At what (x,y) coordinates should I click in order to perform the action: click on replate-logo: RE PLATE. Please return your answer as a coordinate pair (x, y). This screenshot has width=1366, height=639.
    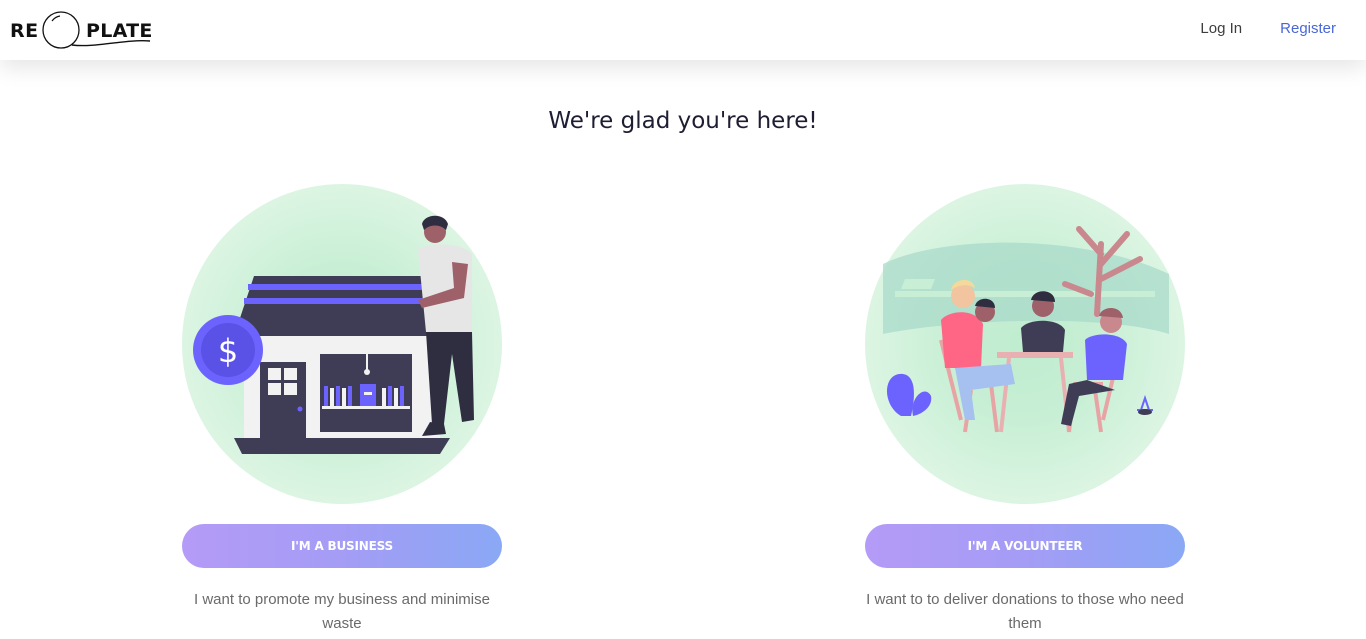
    Looking at the image, I should click on (82, 30).